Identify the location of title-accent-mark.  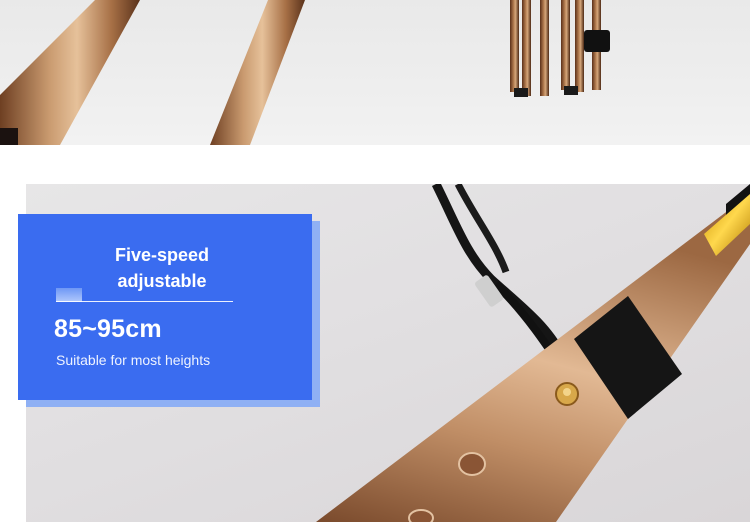
(69, 295).